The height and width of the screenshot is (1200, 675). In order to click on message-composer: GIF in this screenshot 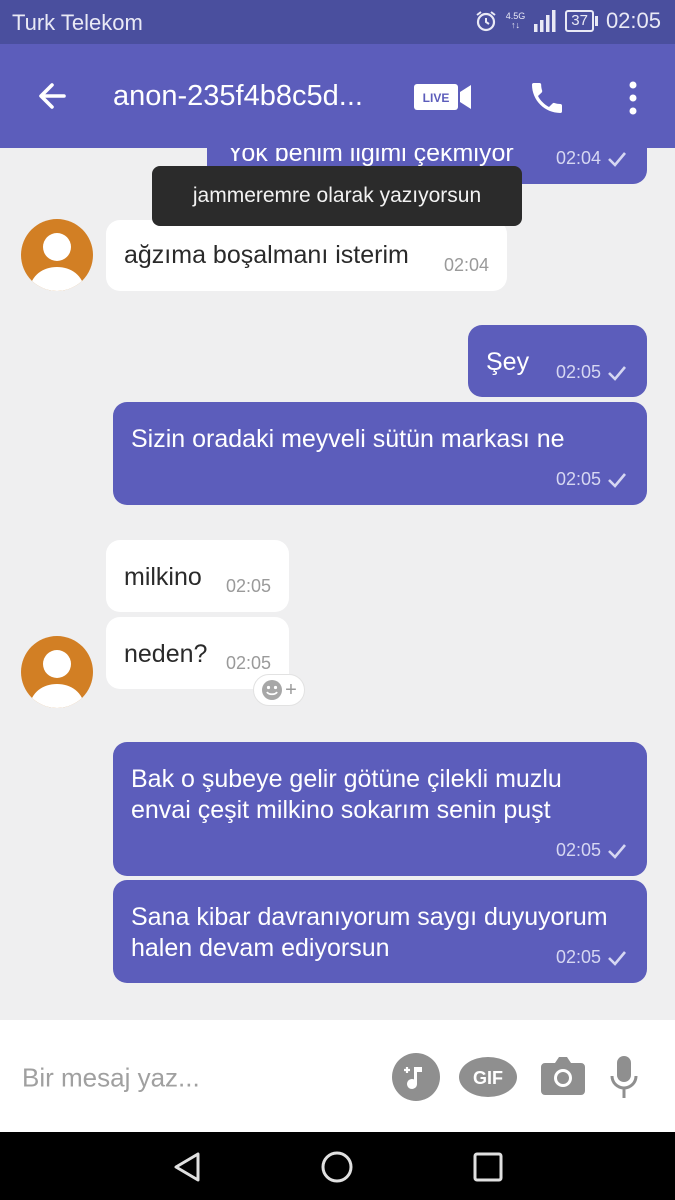, I will do `click(337, 1076)`.